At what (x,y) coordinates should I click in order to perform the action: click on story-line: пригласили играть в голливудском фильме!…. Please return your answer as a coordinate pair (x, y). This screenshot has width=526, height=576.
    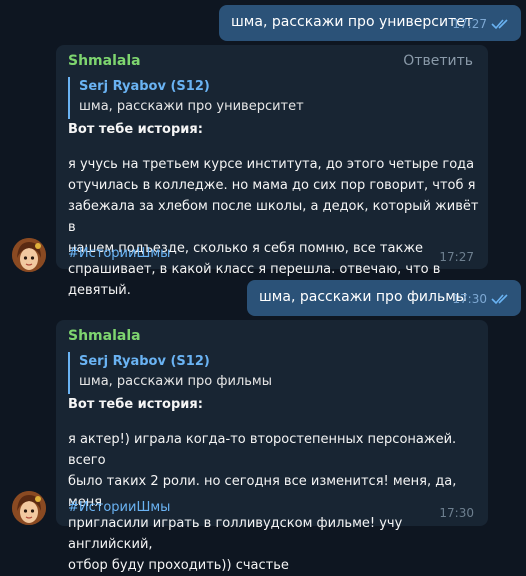
    Looking at the image, I should click on (235, 534).